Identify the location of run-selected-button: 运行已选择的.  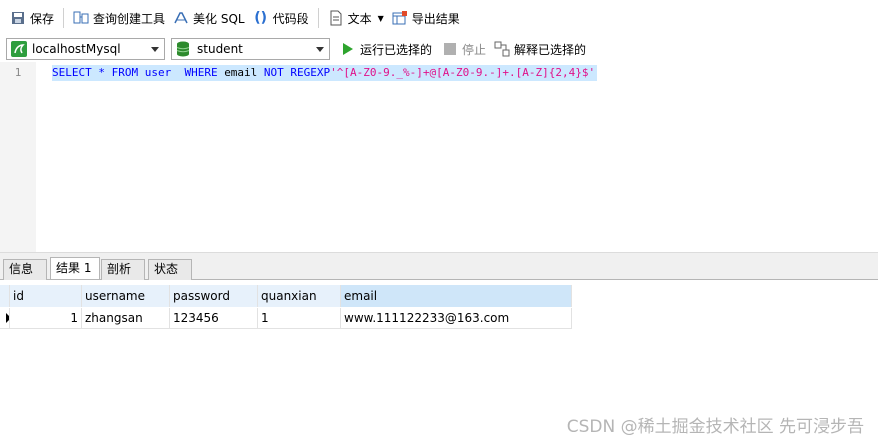
(386, 49).